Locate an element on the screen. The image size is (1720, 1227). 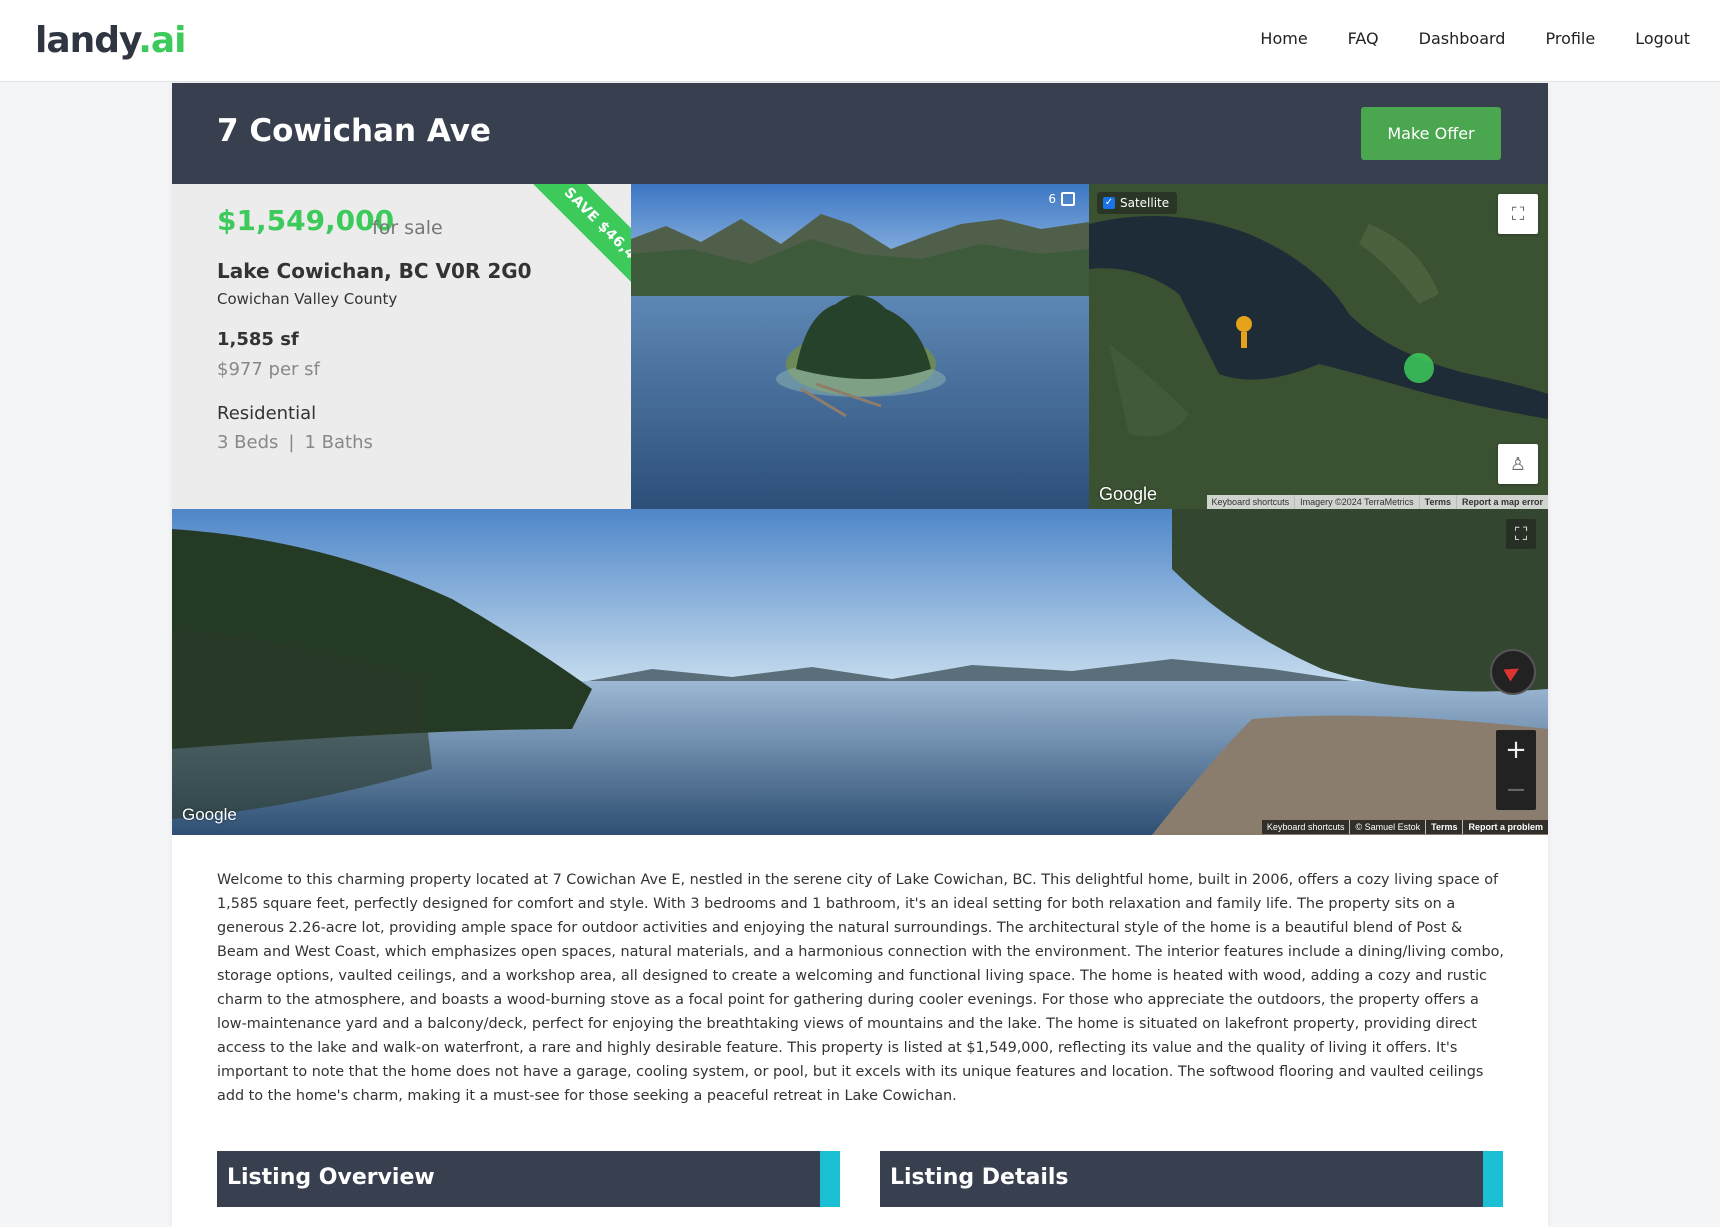
sv-photo-credit: © Samuel Estok is located at coordinates (1387, 827).